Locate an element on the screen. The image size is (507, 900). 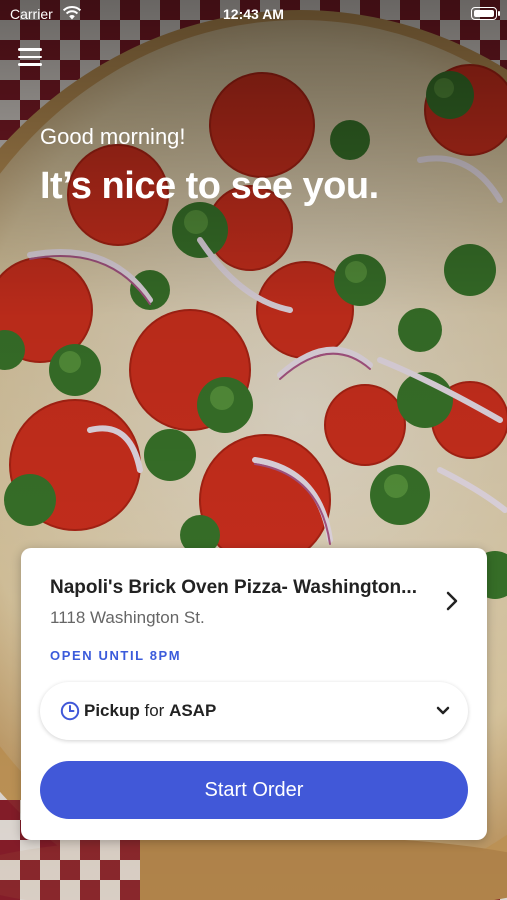
clock-time: 12:43 AM is located at coordinates (253, 14).